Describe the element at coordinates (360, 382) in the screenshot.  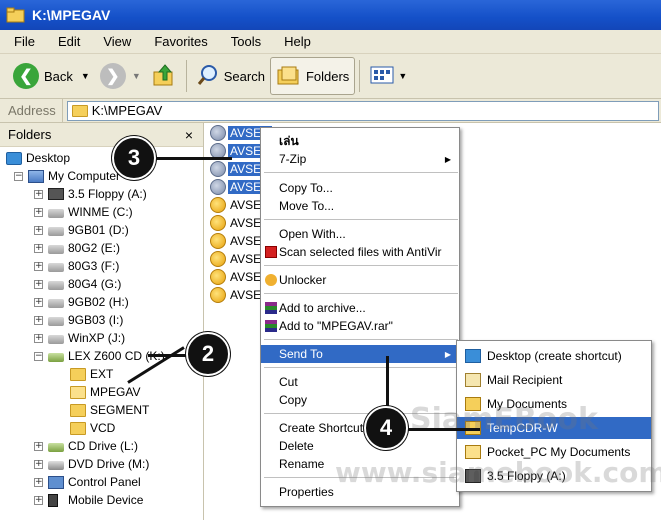
I see `menu-item-cut: Cut` at that location.